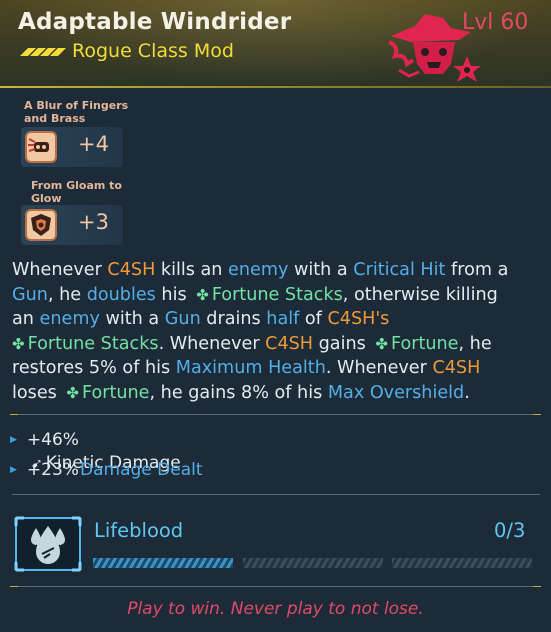  I want to click on brass-knuckles-icon, so click(41, 147).